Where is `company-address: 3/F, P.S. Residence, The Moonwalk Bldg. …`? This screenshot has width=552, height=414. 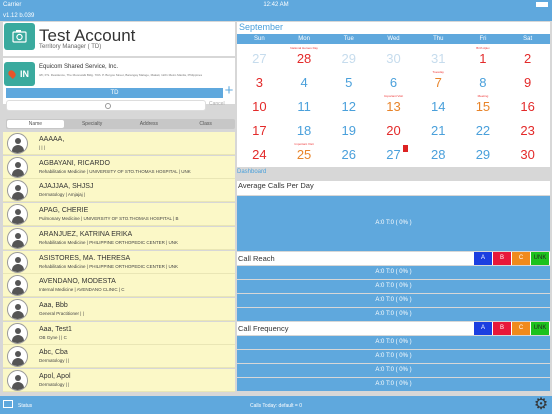 company-address: 3/F, P.S. Residence, The Moonwalk Bldg. … is located at coordinates (121, 75).